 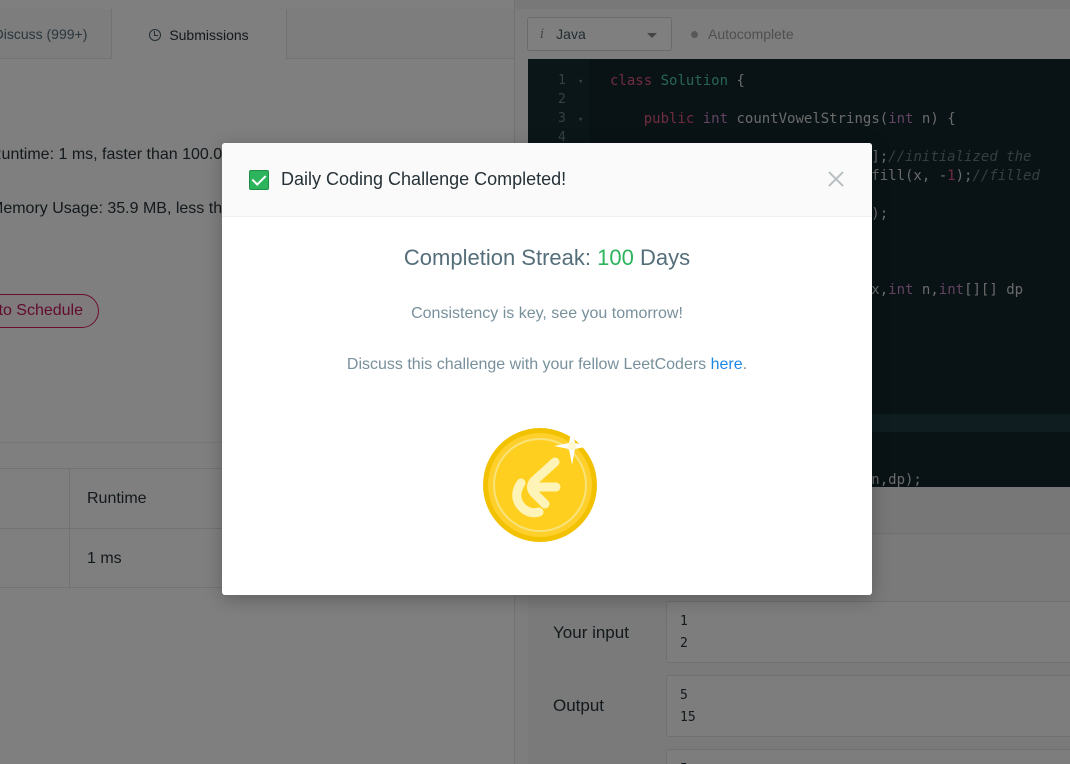 I want to click on modal-header: Daily Coding Challenge Completed!, so click(x=547, y=180).